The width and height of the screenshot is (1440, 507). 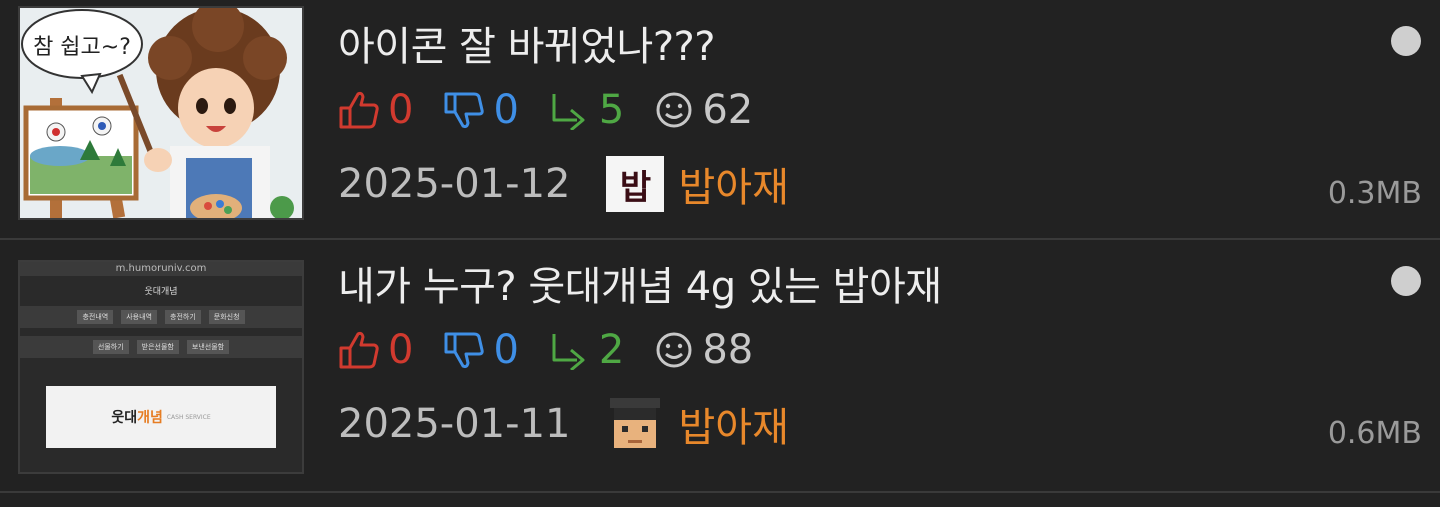 I want to click on avatar: 밥, so click(x=635, y=184).